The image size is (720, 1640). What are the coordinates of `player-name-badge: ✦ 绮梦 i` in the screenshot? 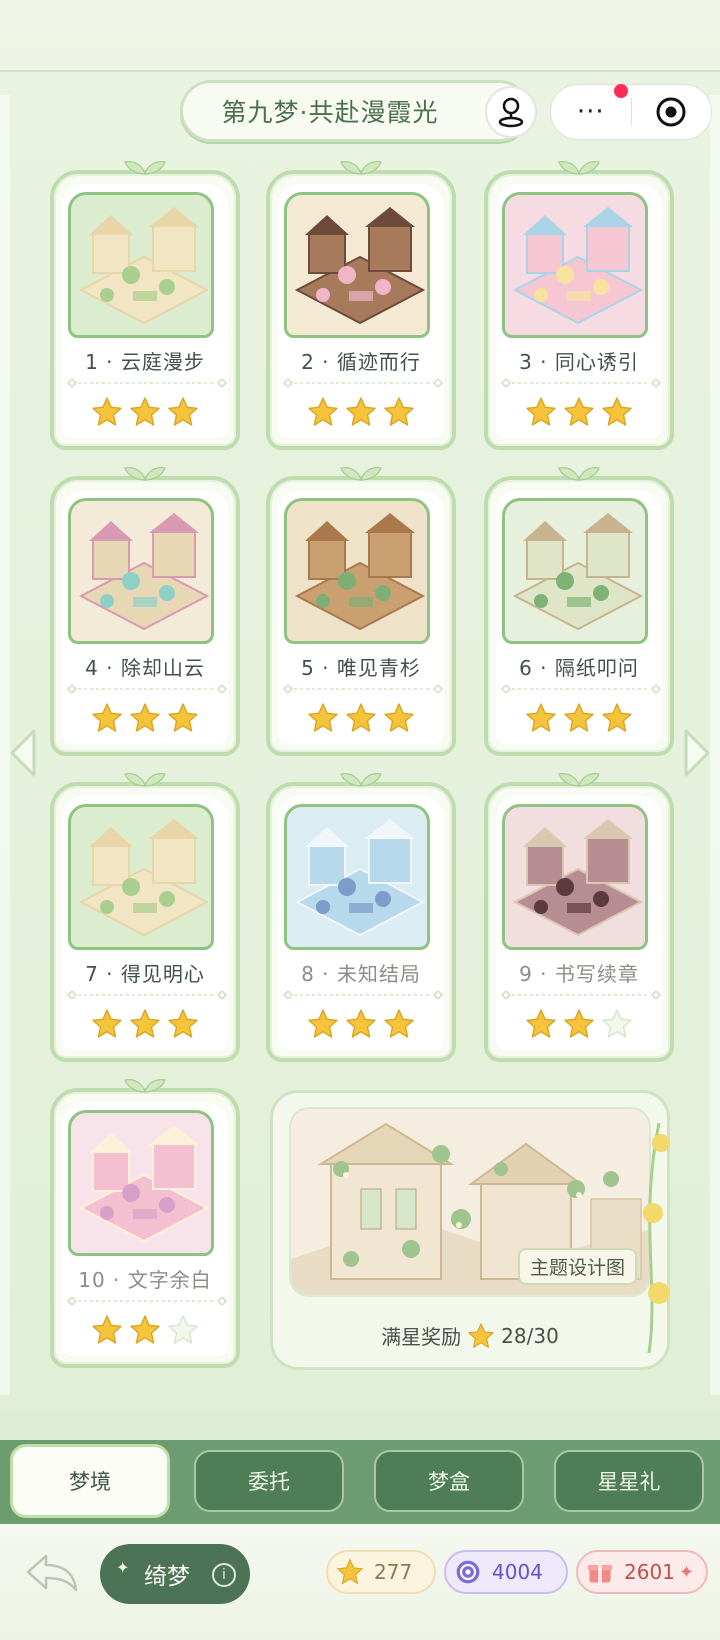 It's located at (175, 1574).